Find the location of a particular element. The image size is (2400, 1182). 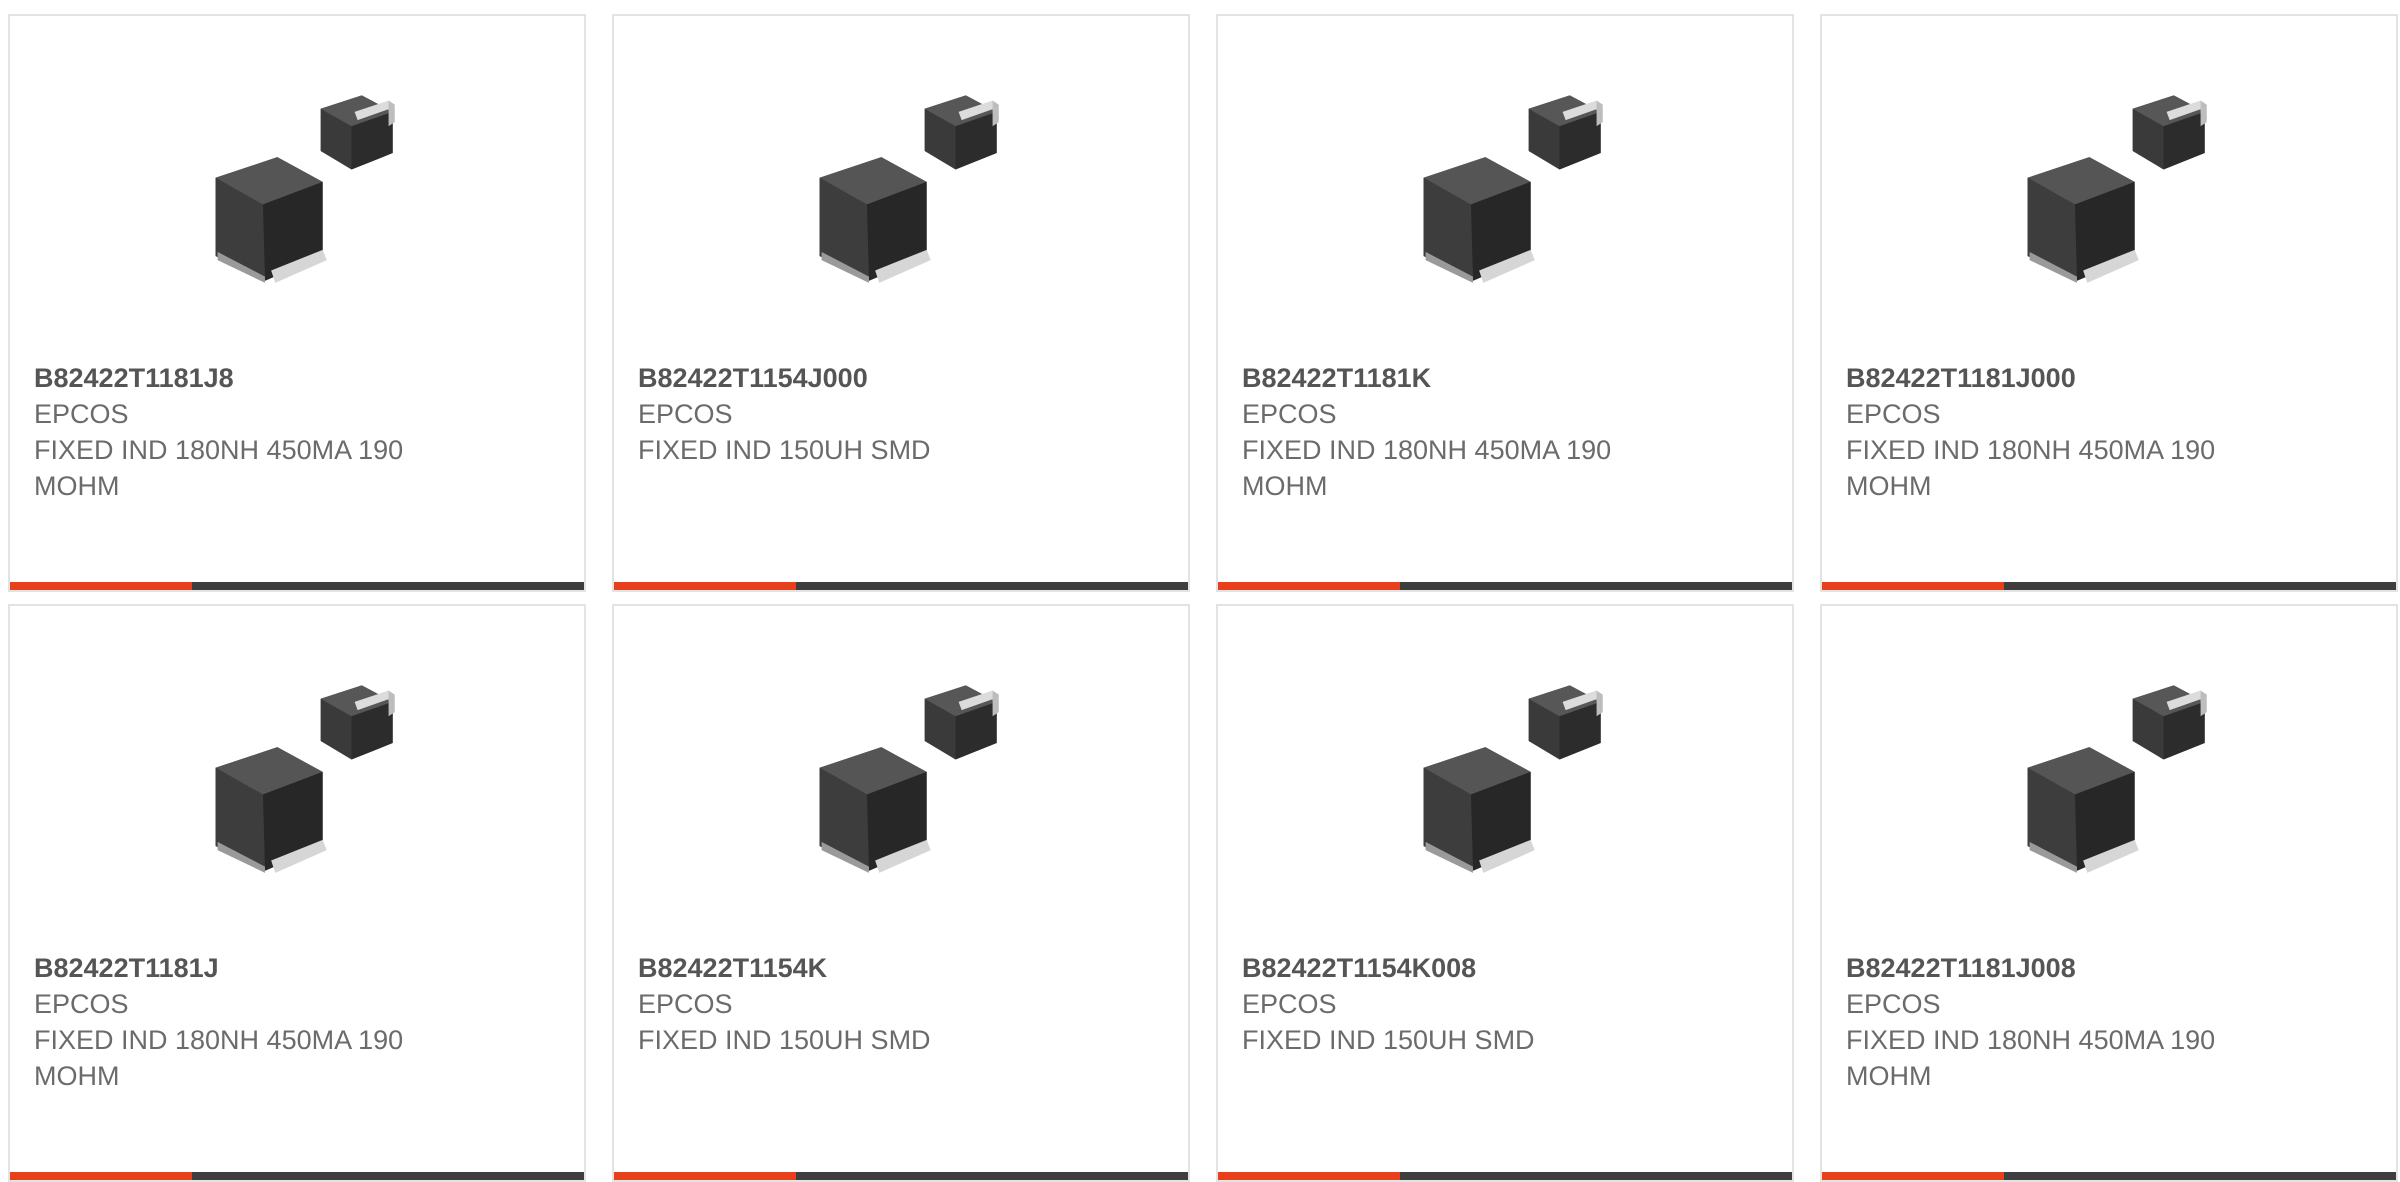

part-number: B82422T1181J008 is located at coordinates (2109, 968).